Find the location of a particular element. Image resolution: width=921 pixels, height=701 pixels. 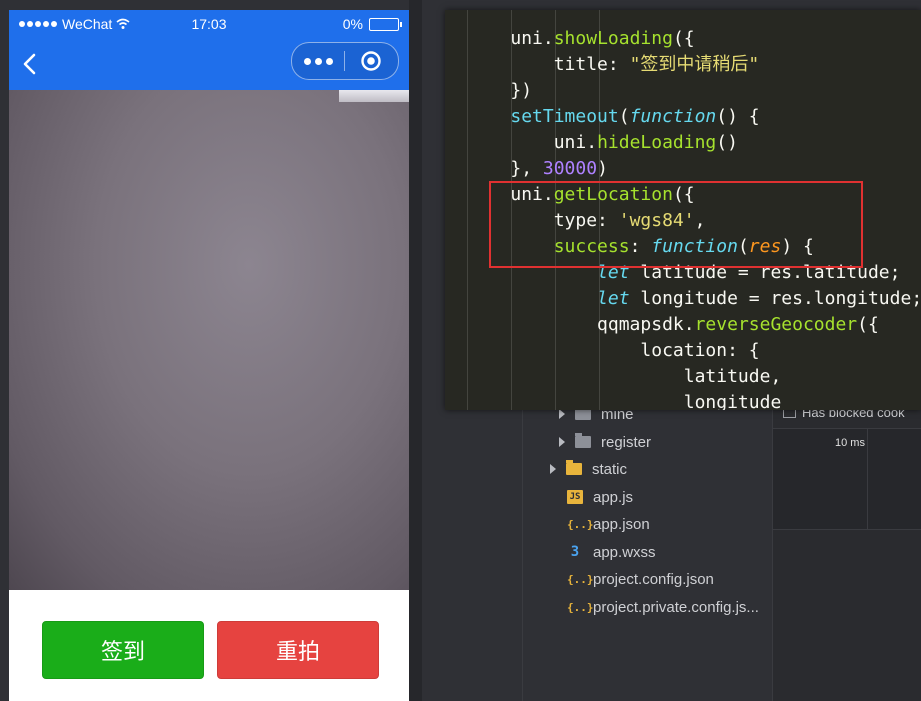

timeline-tick: 10 ms is located at coordinates (850, 443).